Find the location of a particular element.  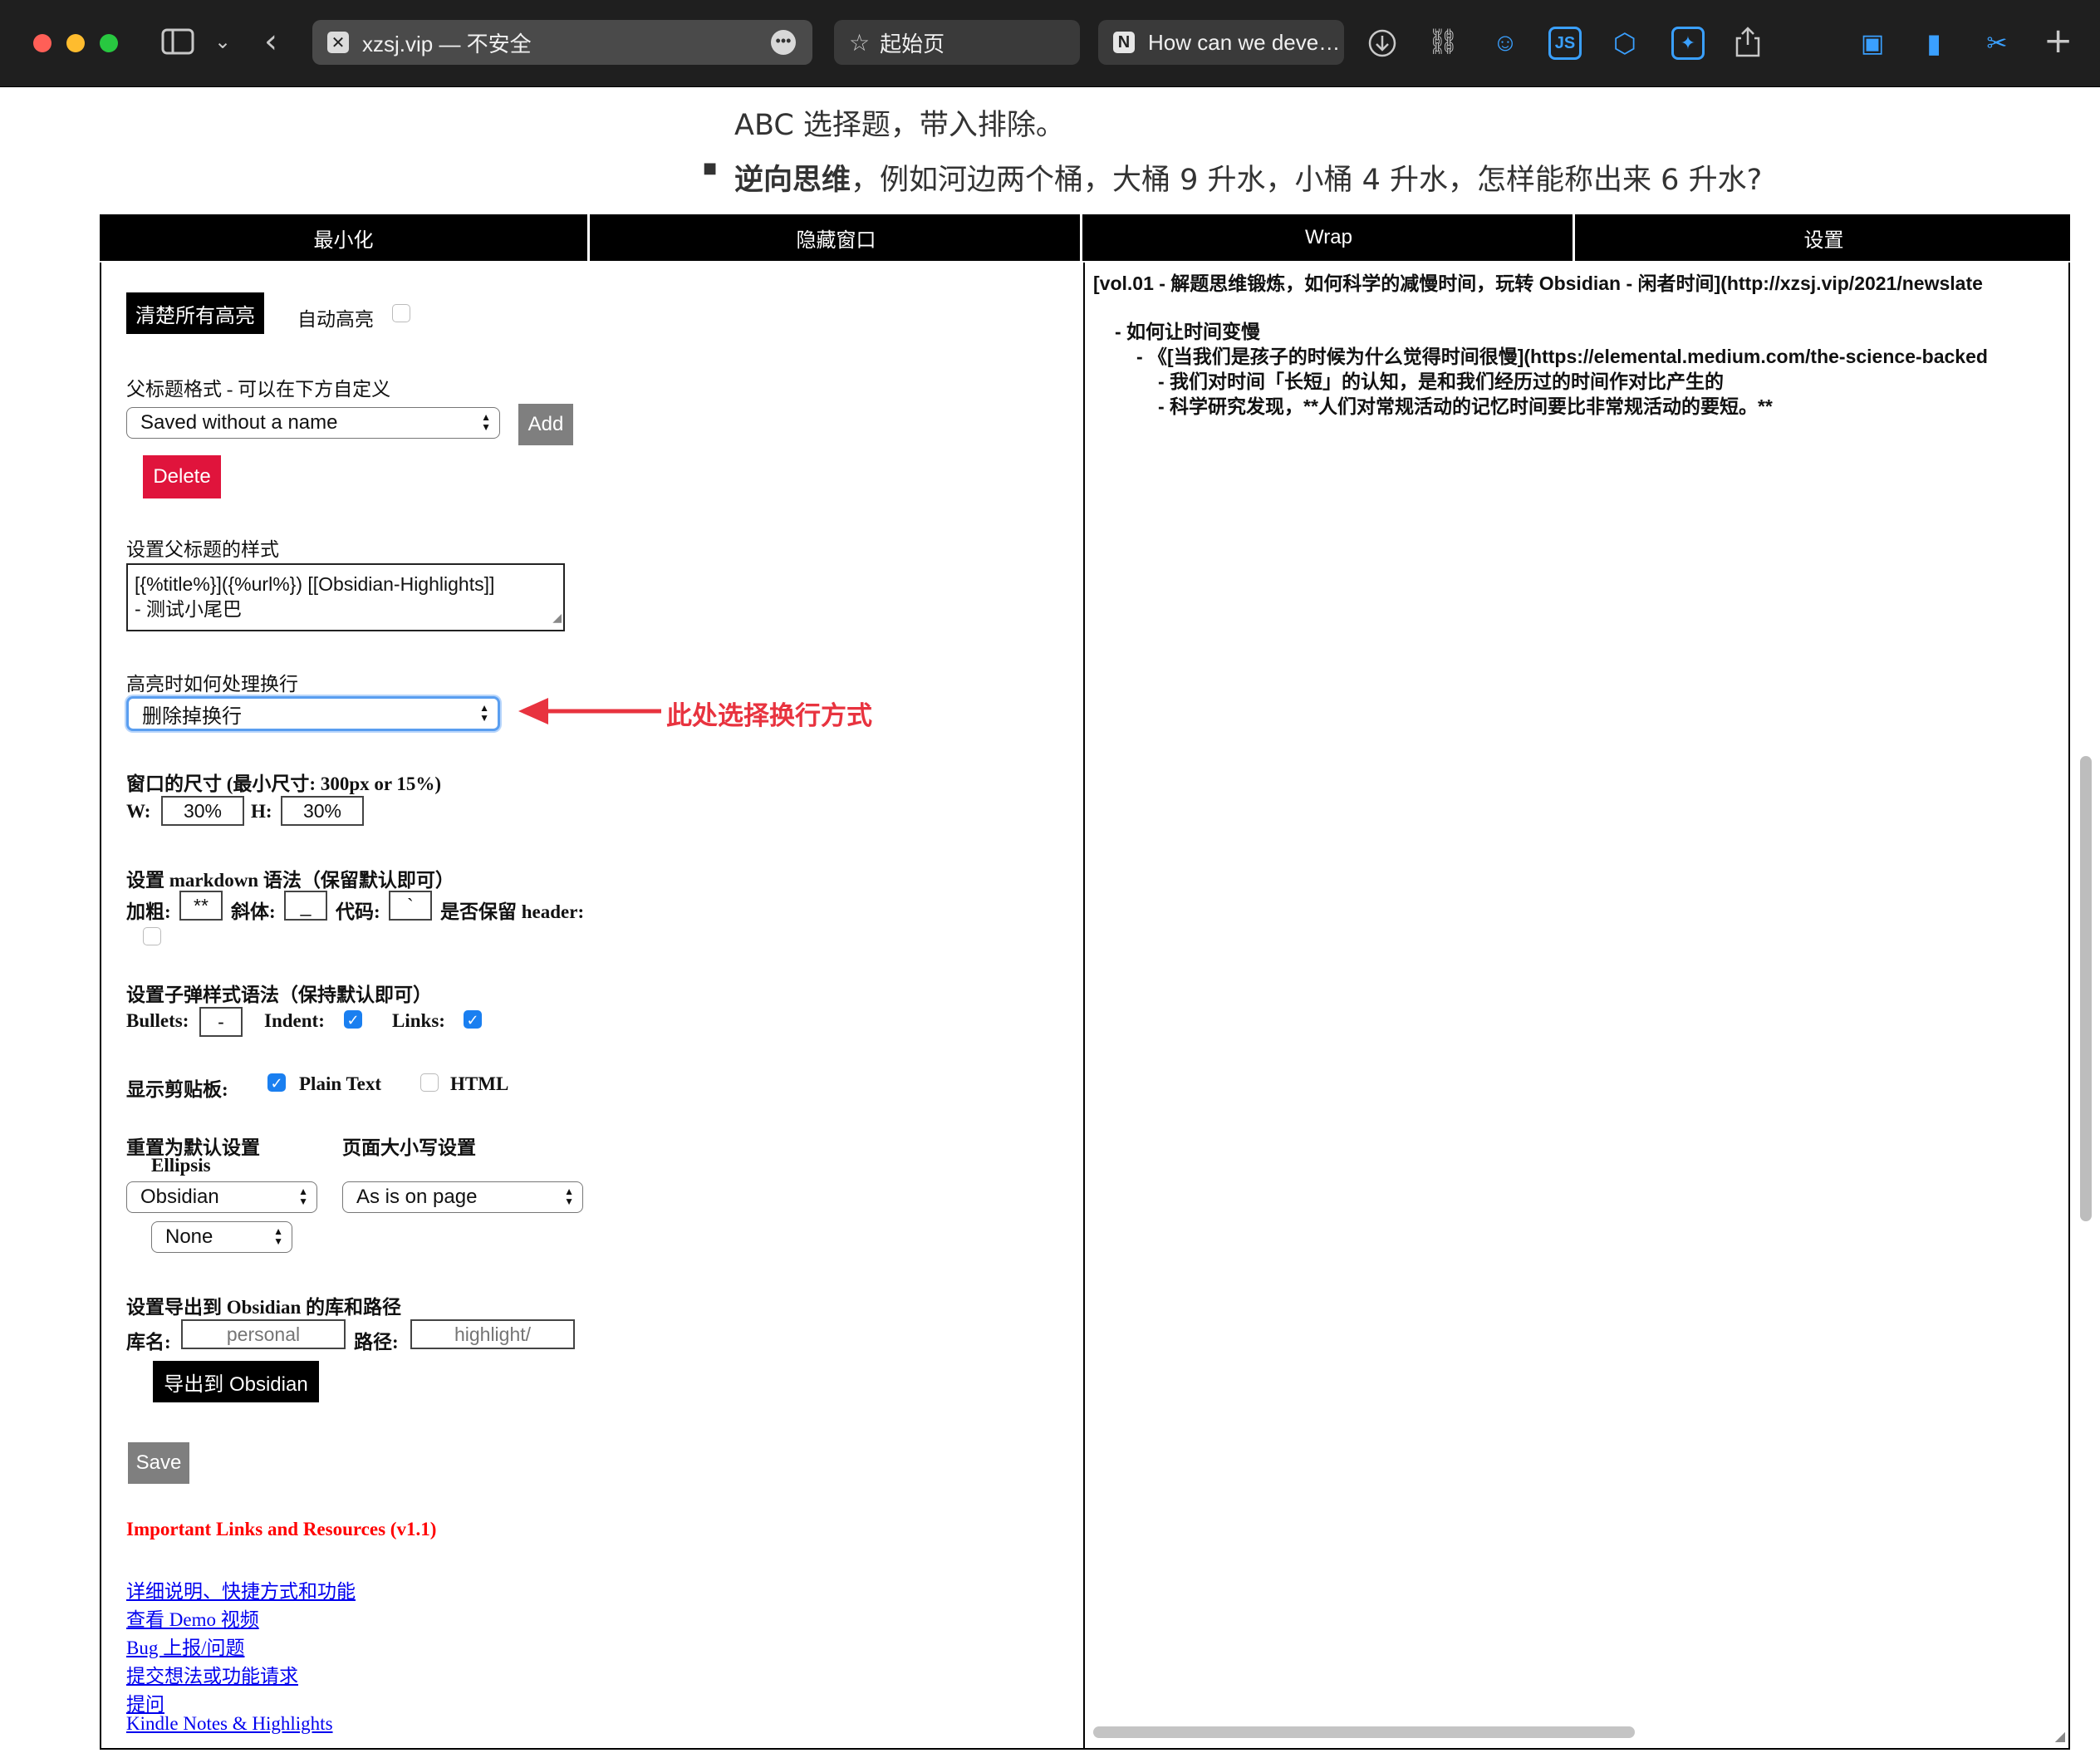

link-demo-video: 查看 Demo 视频 is located at coordinates (192, 1617).